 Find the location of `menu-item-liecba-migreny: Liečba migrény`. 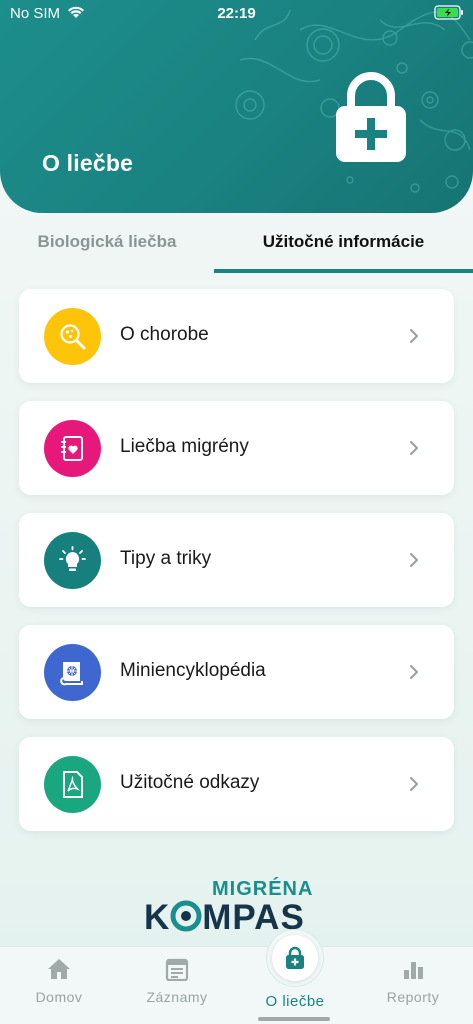

menu-item-liecba-migreny: Liečba migrény is located at coordinates (236, 448).